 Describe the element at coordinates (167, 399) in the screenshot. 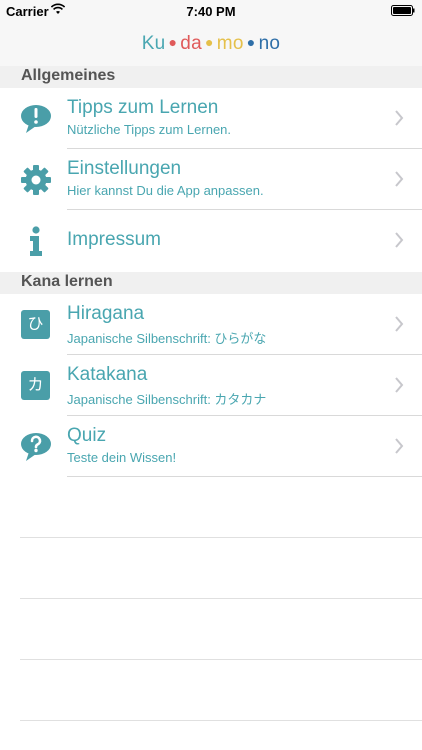

I see `row-subtitle: Japanische Silbenschrift: カタカナ` at that location.